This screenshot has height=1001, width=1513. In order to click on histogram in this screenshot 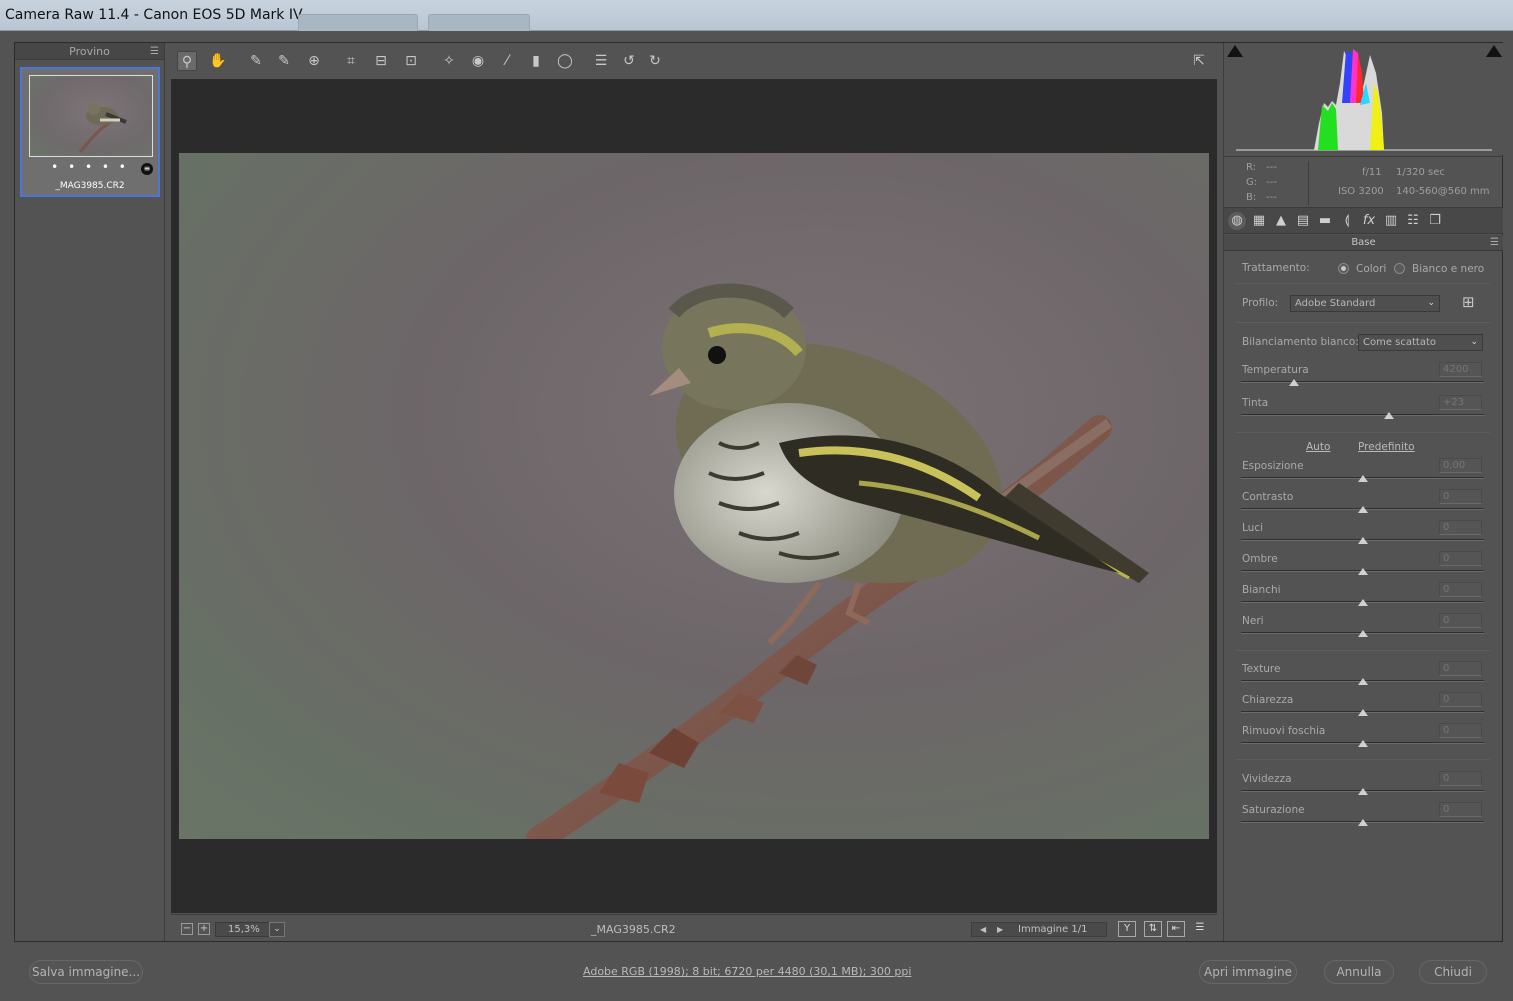, I will do `click(1363, 99)`.